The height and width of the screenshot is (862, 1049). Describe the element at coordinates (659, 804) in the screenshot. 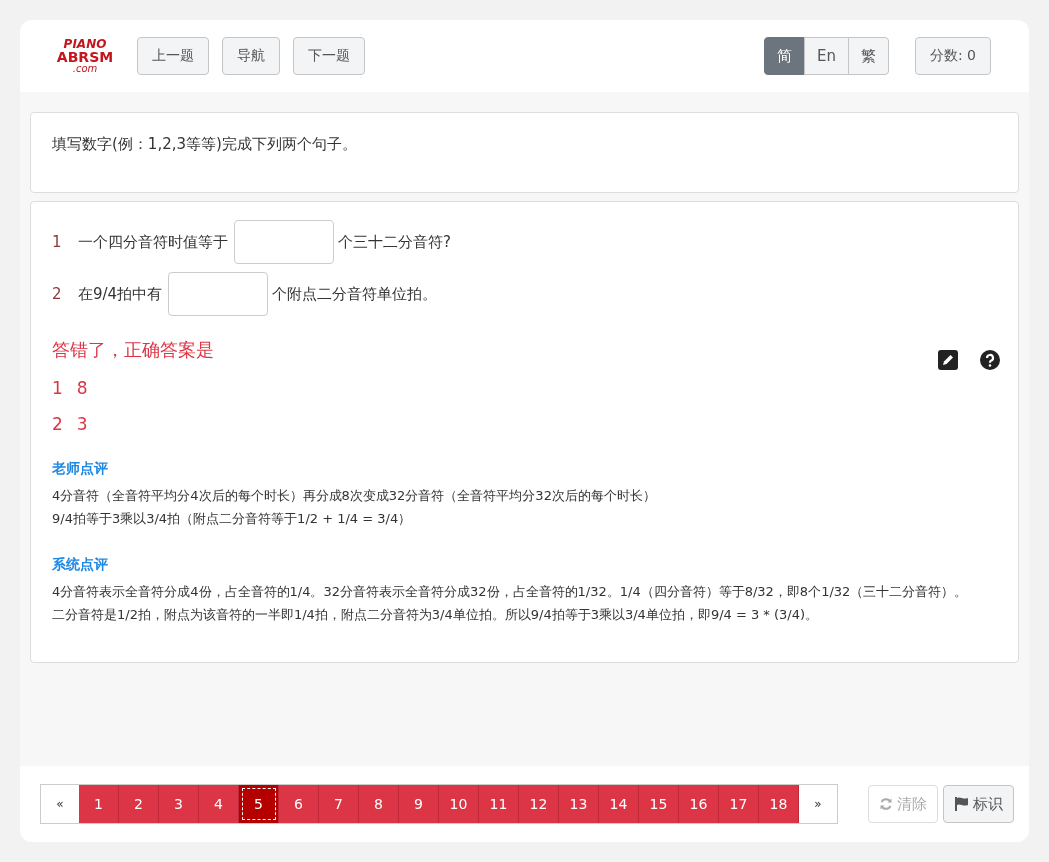

I see `page-button: 15` at that location.